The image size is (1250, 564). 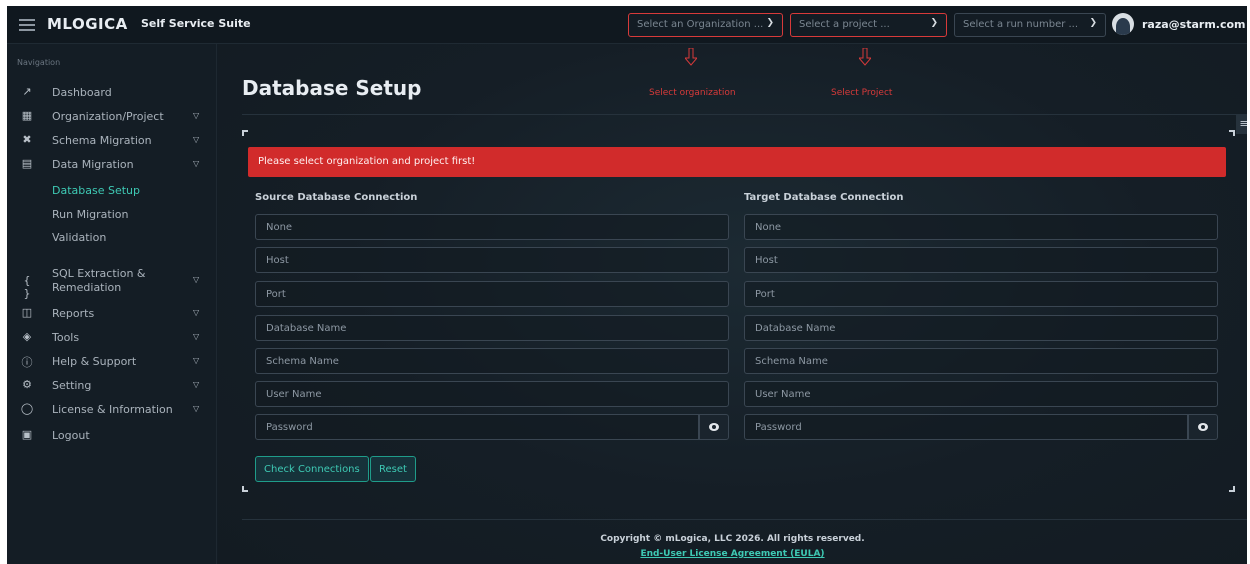 I want to click on sidebar-item-schema-migration: ✖ Schema Migration ▽, so click(x=112, y=141).